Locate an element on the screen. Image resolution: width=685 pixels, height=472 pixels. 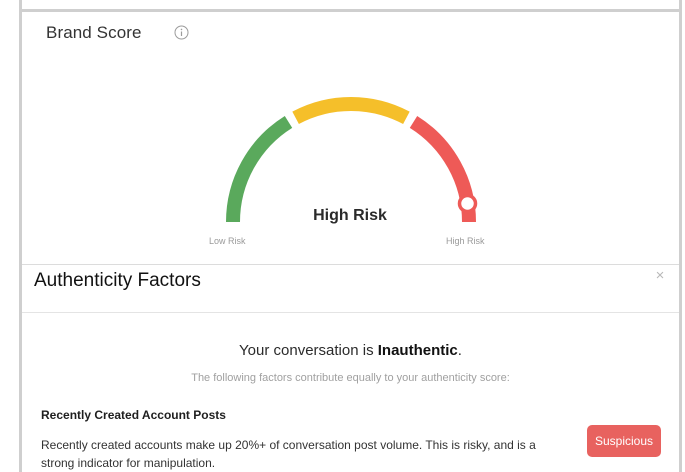
conversation-status-prefix: Your conversation is is located at coordinates (308, 350).